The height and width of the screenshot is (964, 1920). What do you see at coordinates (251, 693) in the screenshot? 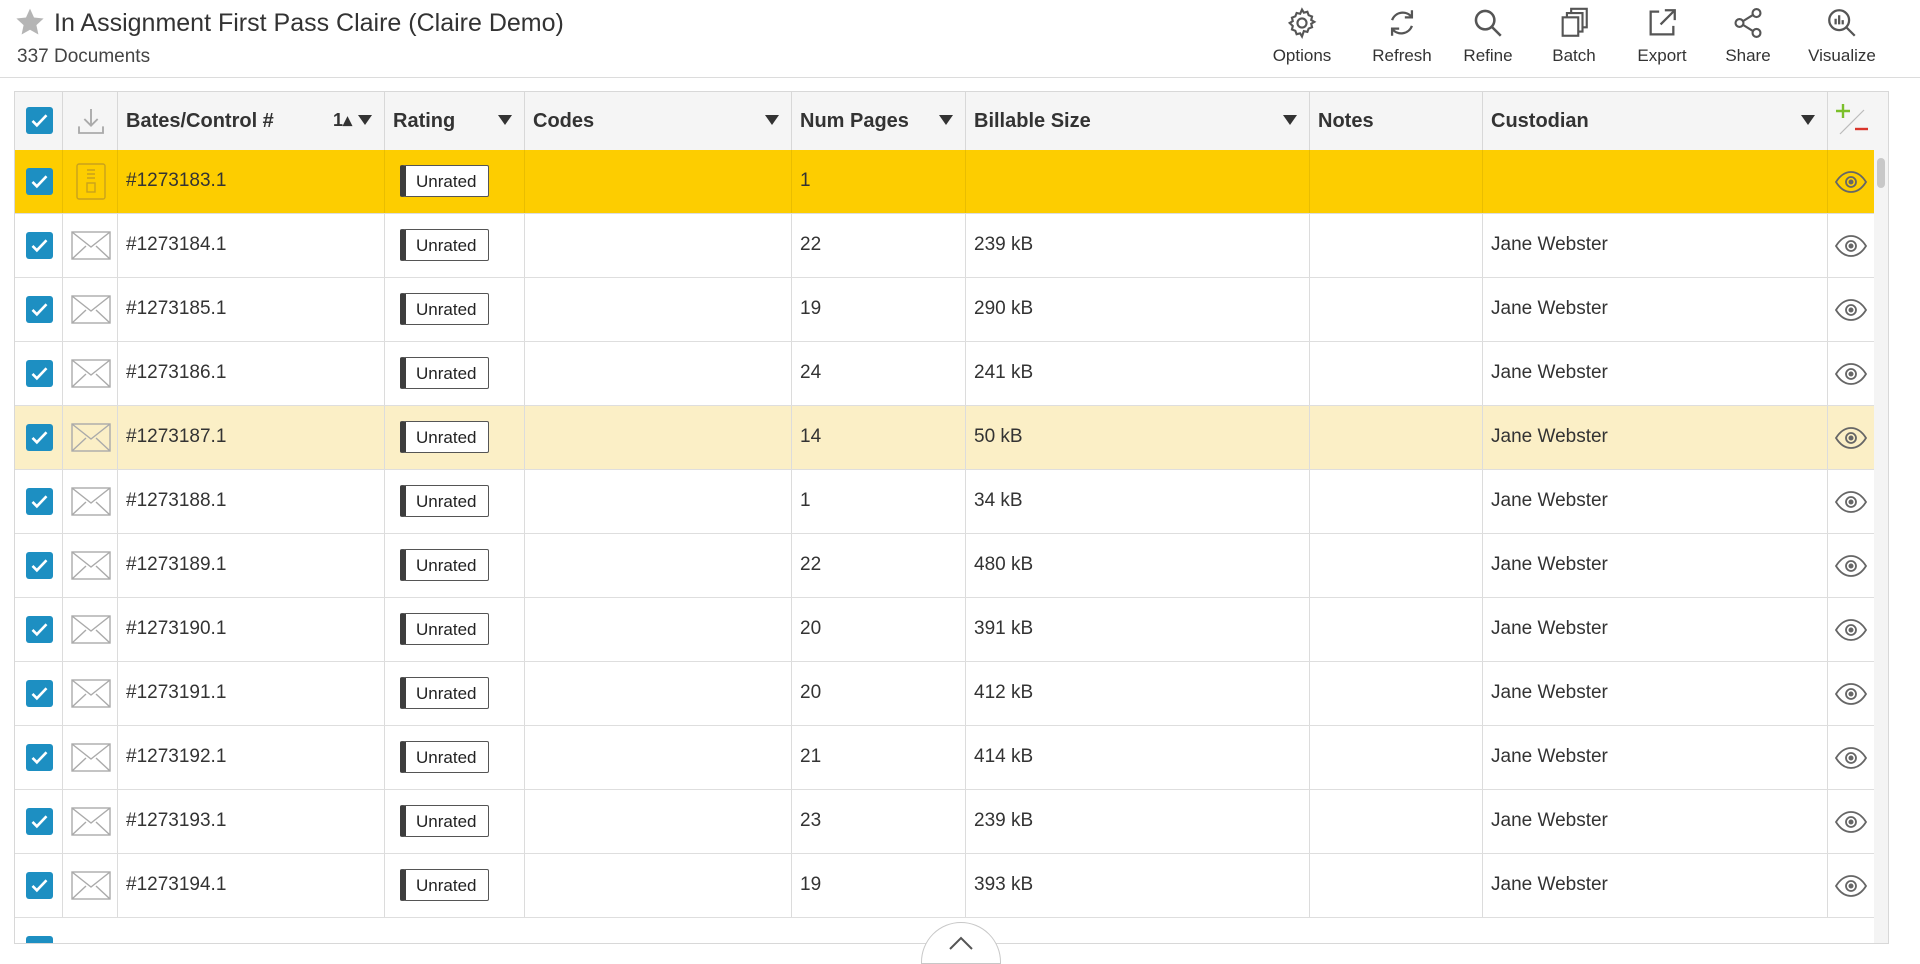
I see `bates-cell: #1273191.1` at bounding box center [251, 693].